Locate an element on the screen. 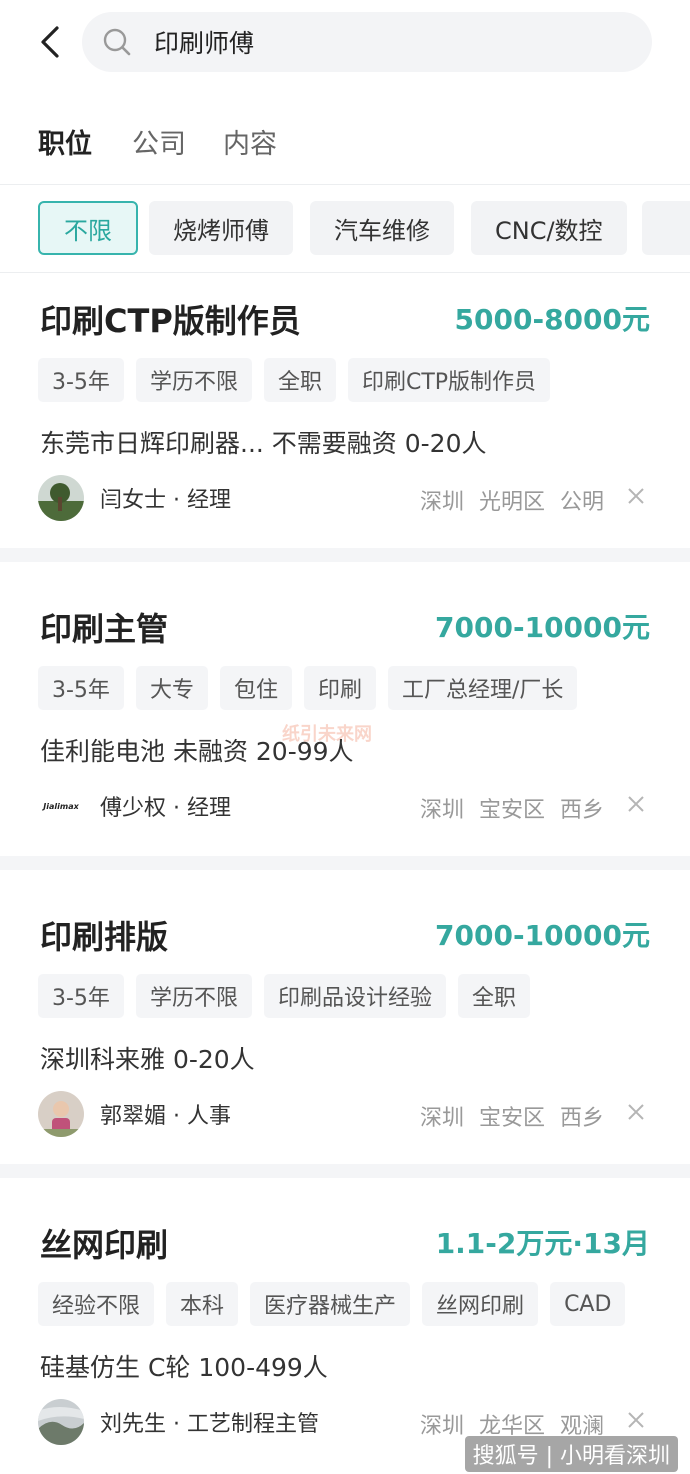 This screenshot has width=690, height=1474. search-bar: 印刷师傅 is located at coordinates (367, 42).